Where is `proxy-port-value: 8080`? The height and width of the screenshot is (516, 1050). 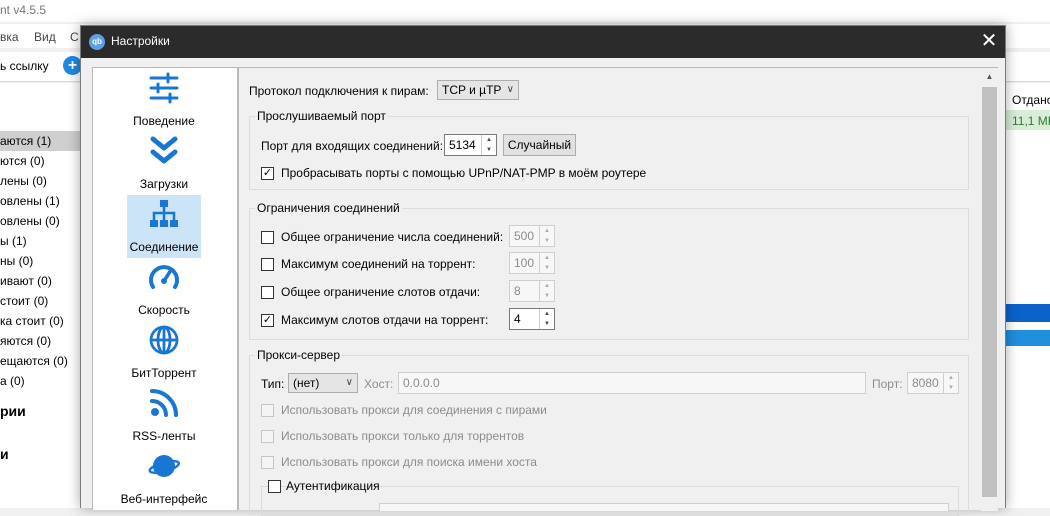
proxy-port-value: 8080 is located at coordinates (925, 383).